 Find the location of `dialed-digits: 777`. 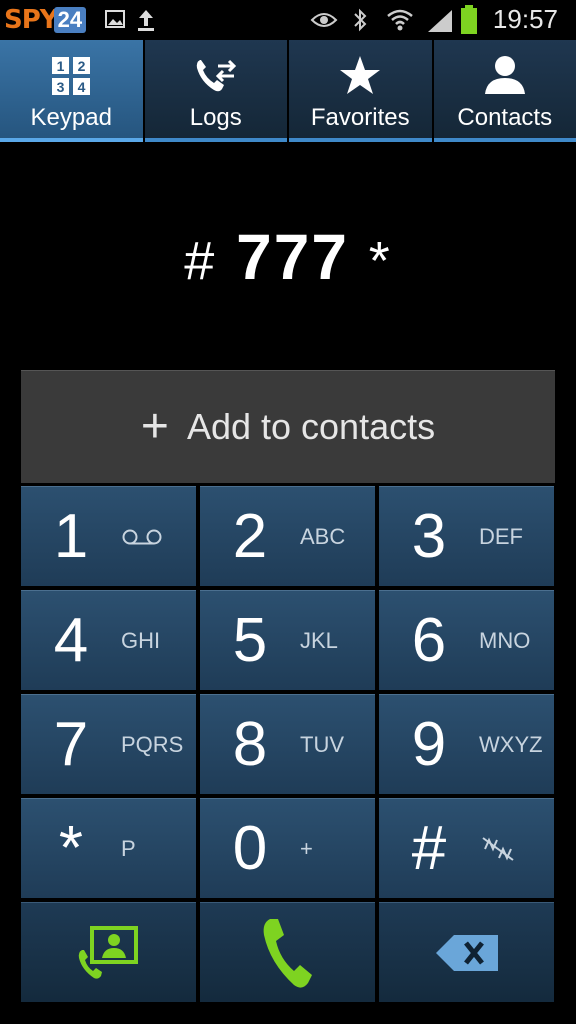

dialed-digits: 777 is located at coordinates (292, 257).